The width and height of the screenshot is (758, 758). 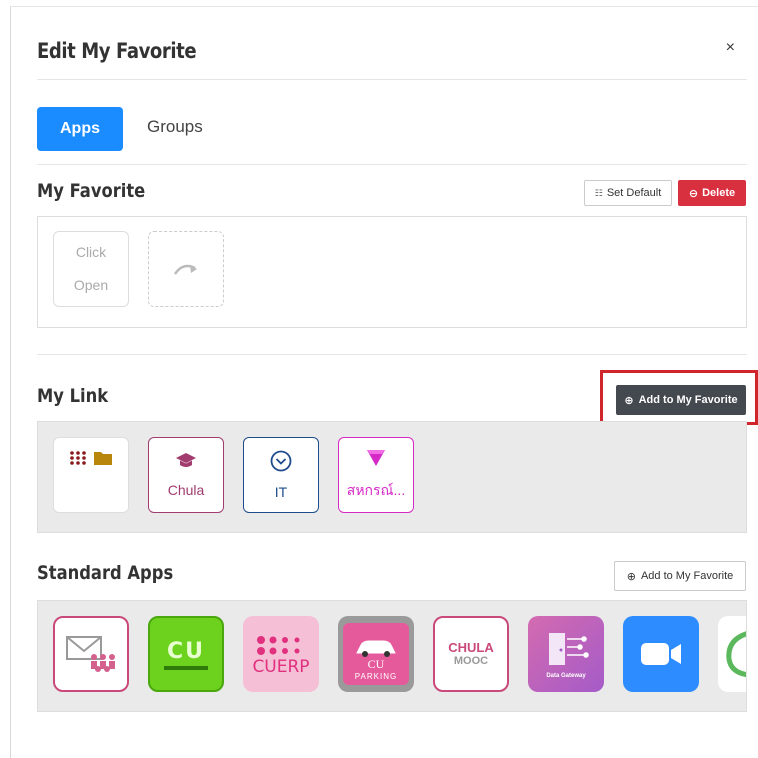 I want to click on chula-mooc-app-icon: CHULA MOOC, so click(x=471, y=654).